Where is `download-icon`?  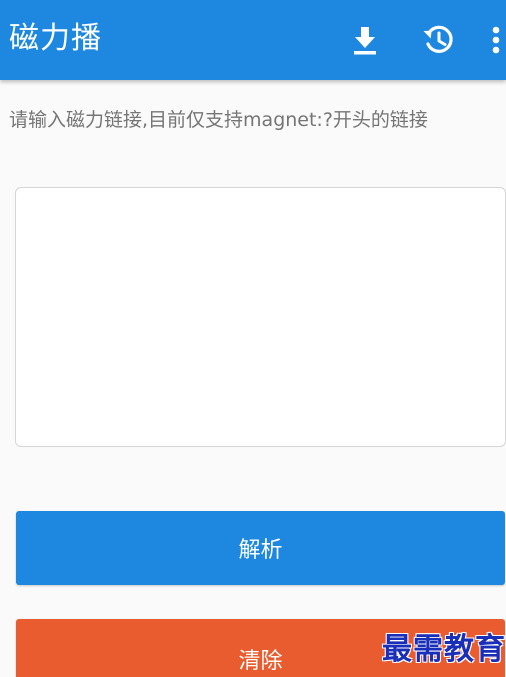
download-icon is located at coordinates (365, 41).